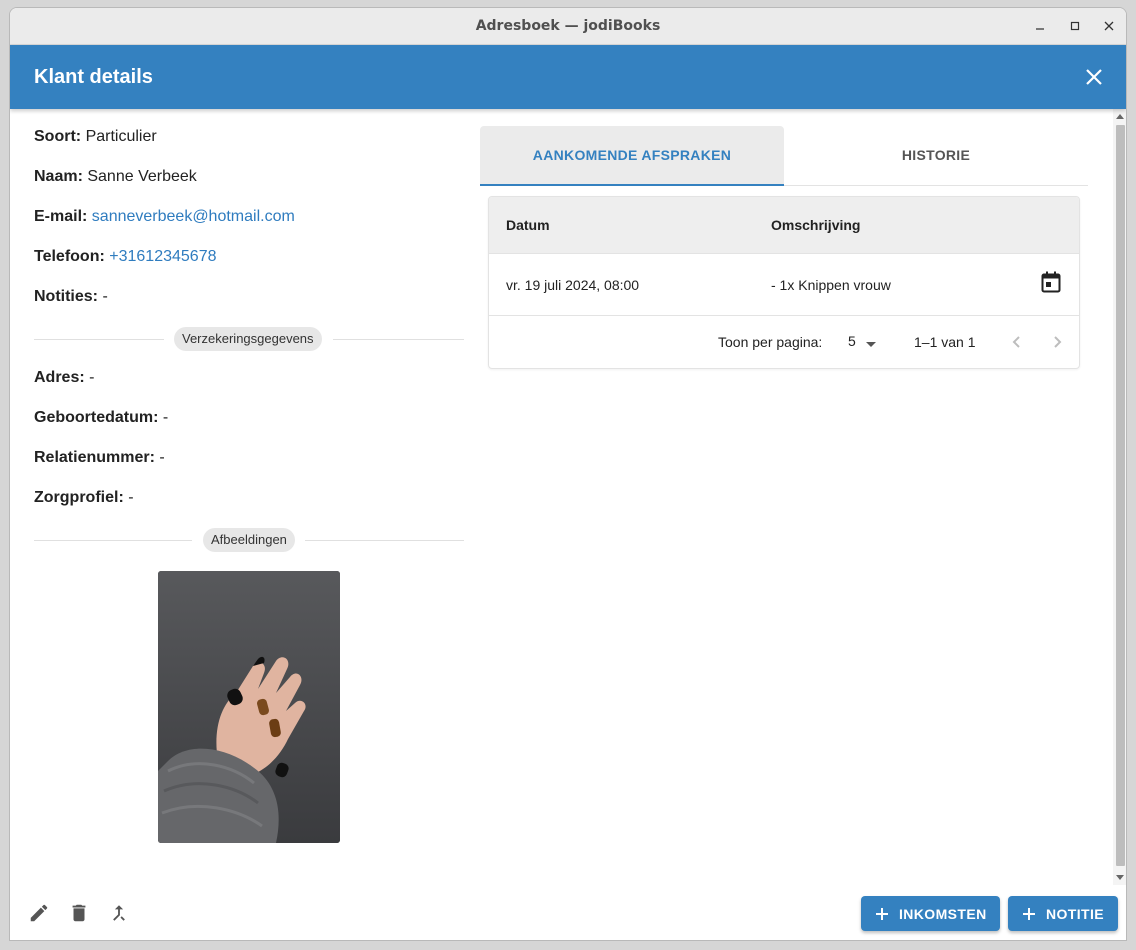 The image size is (1136, 950). What do you see at coordinates (568, 912) in the screenshot?
I see `dialog-footer: INKOMSTEN NOTITIE` at bounding box center [568, 912].